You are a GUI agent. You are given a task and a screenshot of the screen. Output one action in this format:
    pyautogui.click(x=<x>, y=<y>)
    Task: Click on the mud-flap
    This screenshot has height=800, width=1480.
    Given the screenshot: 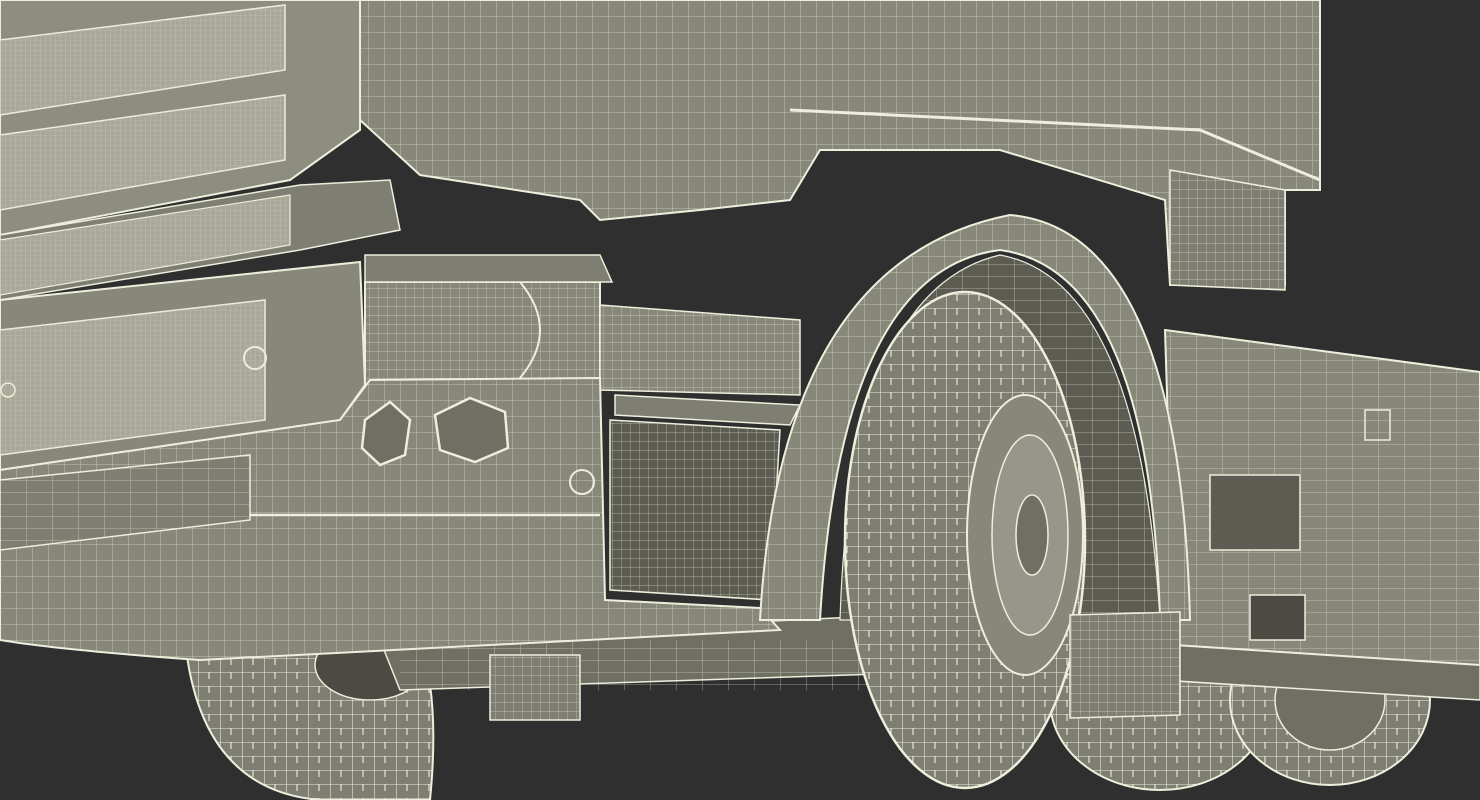 What is the action you would take?
    pyautogui.click(x=1125, y=665)
    